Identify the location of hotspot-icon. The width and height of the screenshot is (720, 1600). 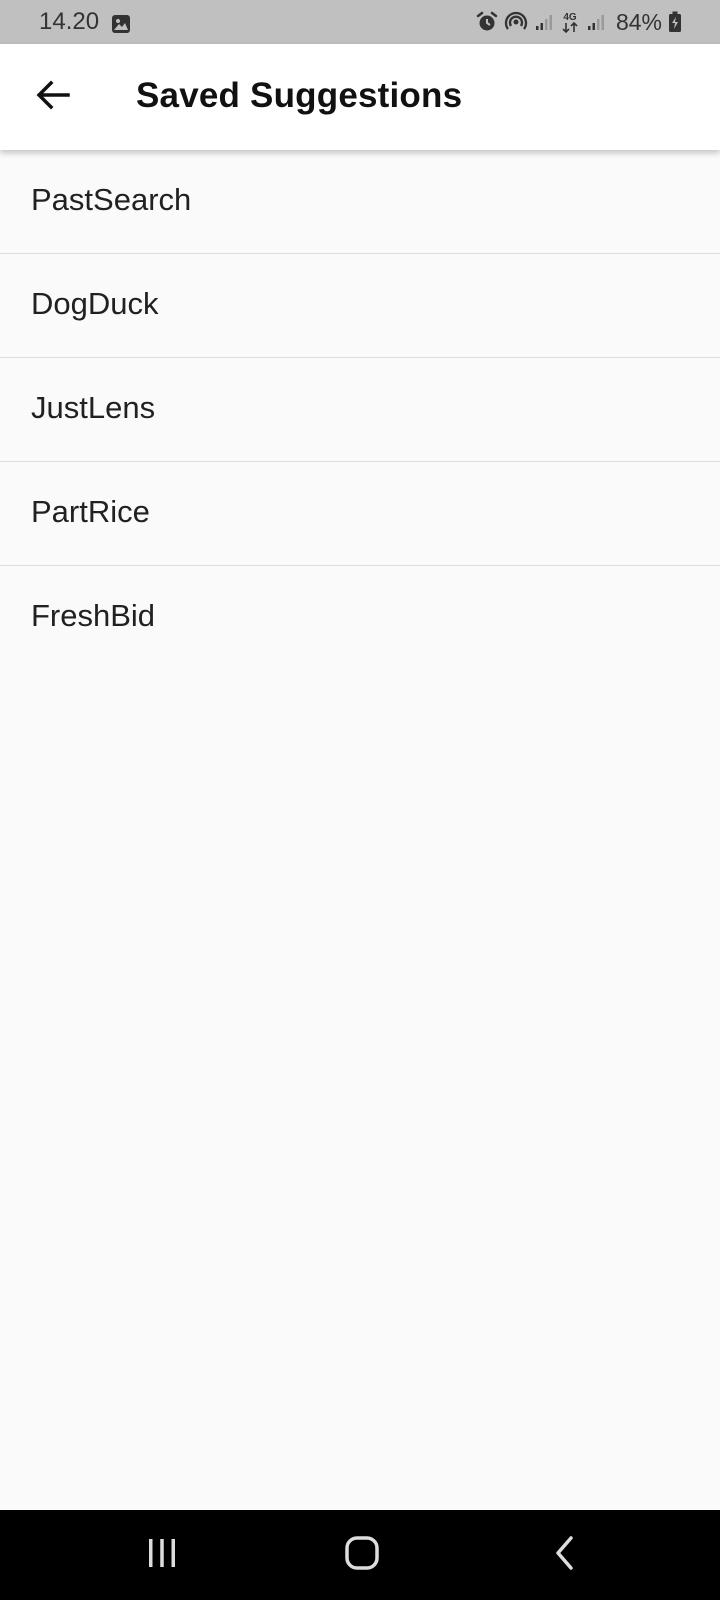
(516, 22).